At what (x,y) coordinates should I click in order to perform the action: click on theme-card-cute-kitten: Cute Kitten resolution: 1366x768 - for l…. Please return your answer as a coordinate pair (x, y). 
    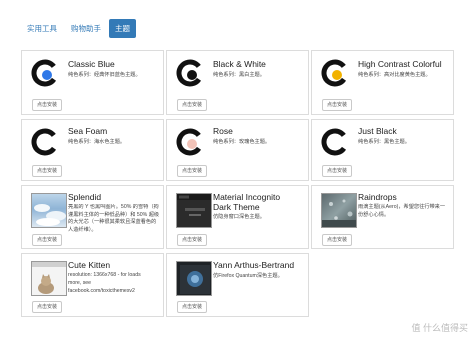
    Looking at the image, I should click on (92, 285).